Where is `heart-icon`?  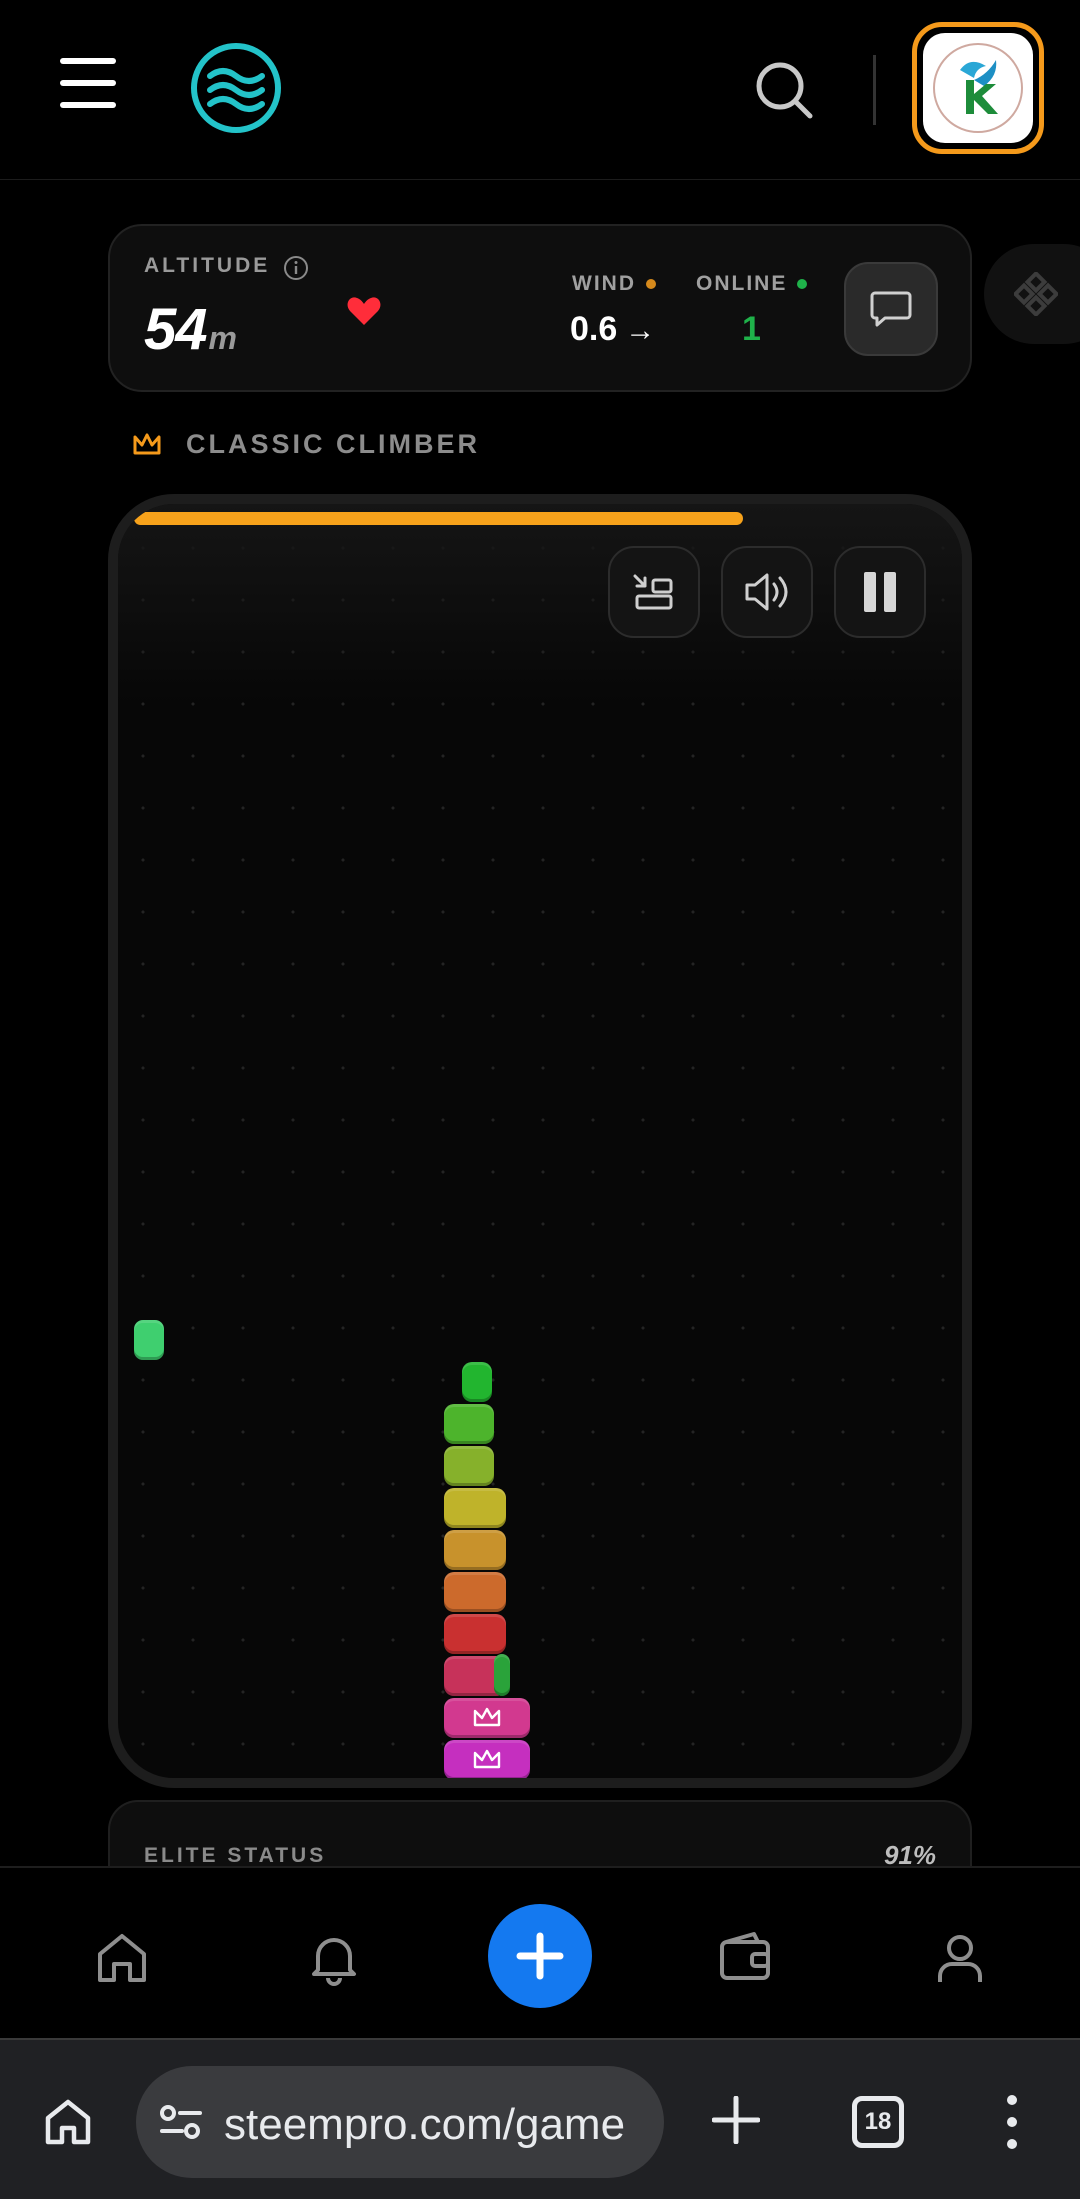 heart-icon is located at coordinates (364, 311).